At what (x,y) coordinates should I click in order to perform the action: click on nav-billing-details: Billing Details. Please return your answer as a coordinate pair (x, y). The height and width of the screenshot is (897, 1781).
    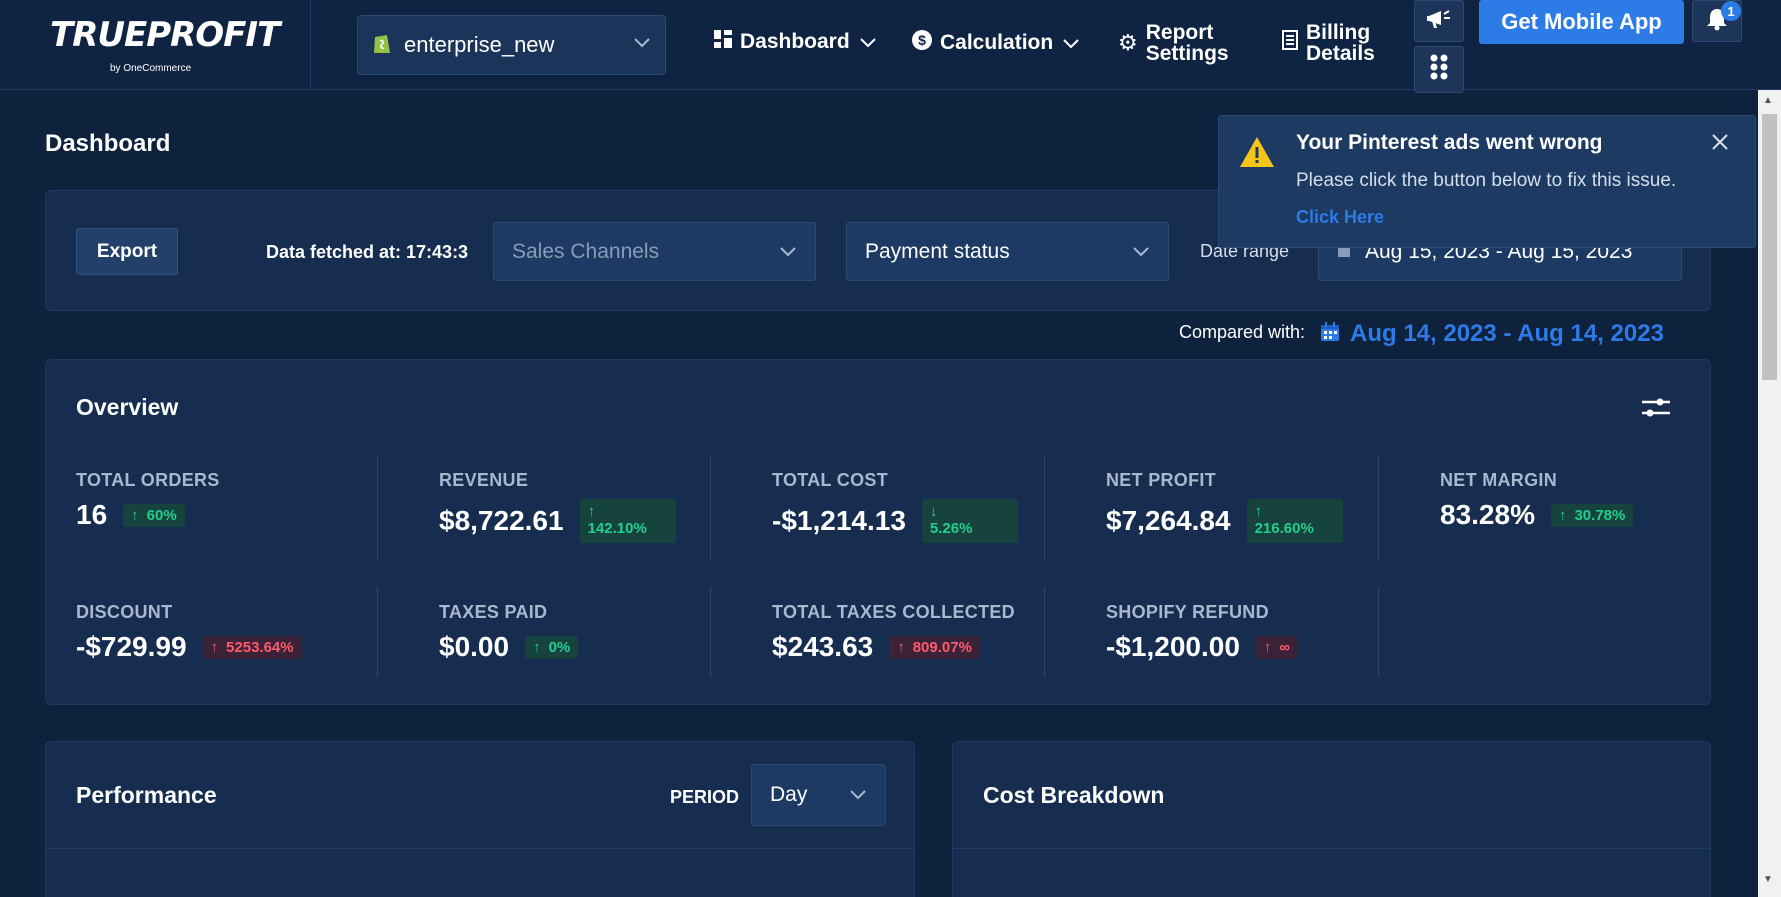
    Looking at the image, I should click on (1328, 43).